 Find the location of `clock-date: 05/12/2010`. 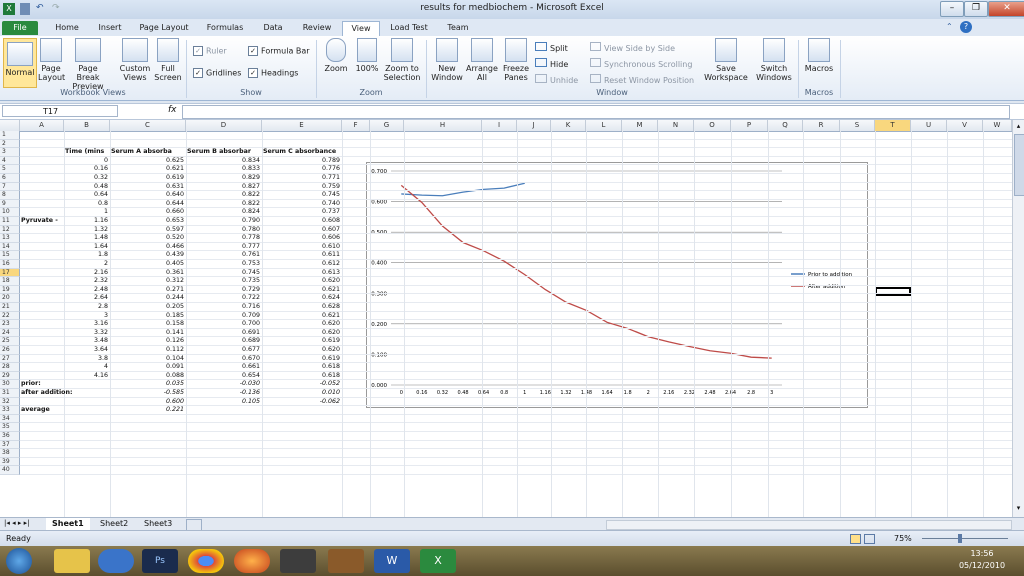

clock-date: 05/12/2010 is located at coordinates (982, 565).